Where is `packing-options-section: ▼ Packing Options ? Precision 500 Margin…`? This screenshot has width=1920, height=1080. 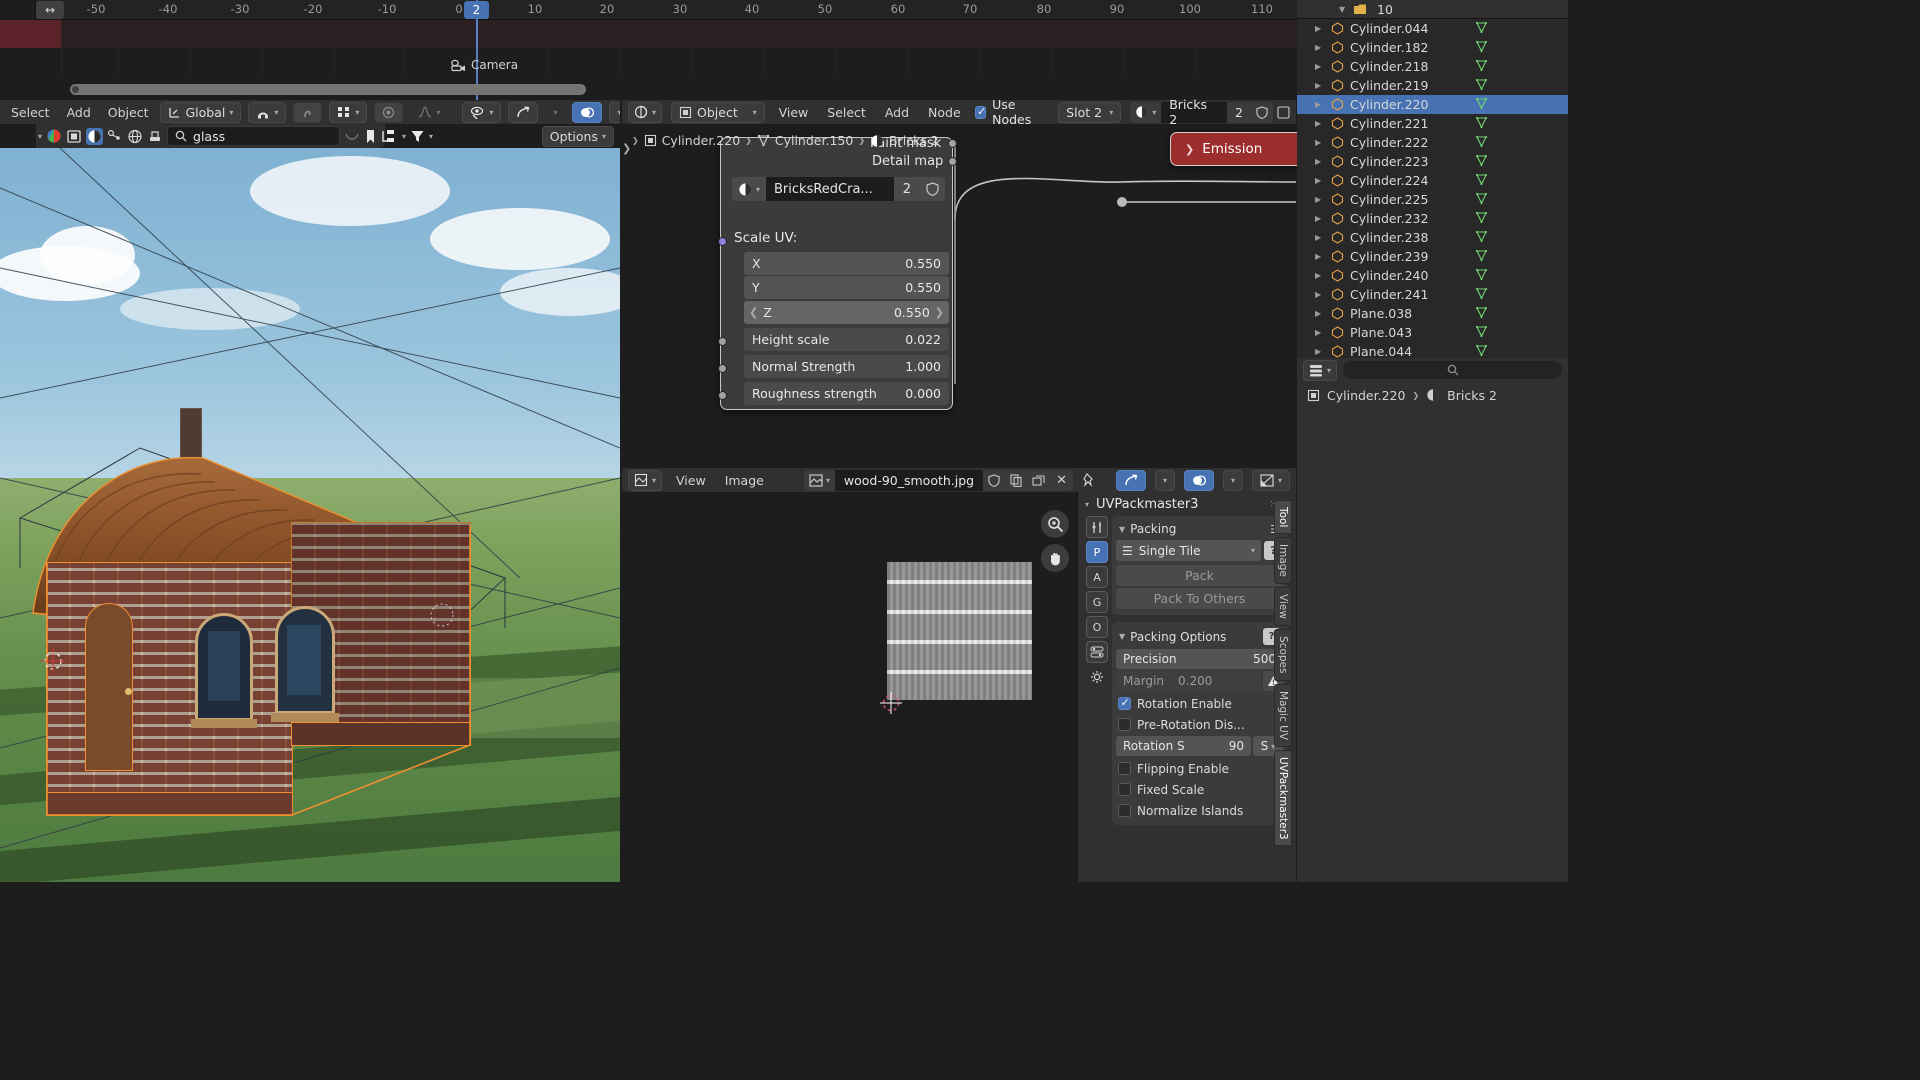
packing-options-section: ▼ Packing Options ? Precision 500 Margin… is located at coordinates (1199, 723).